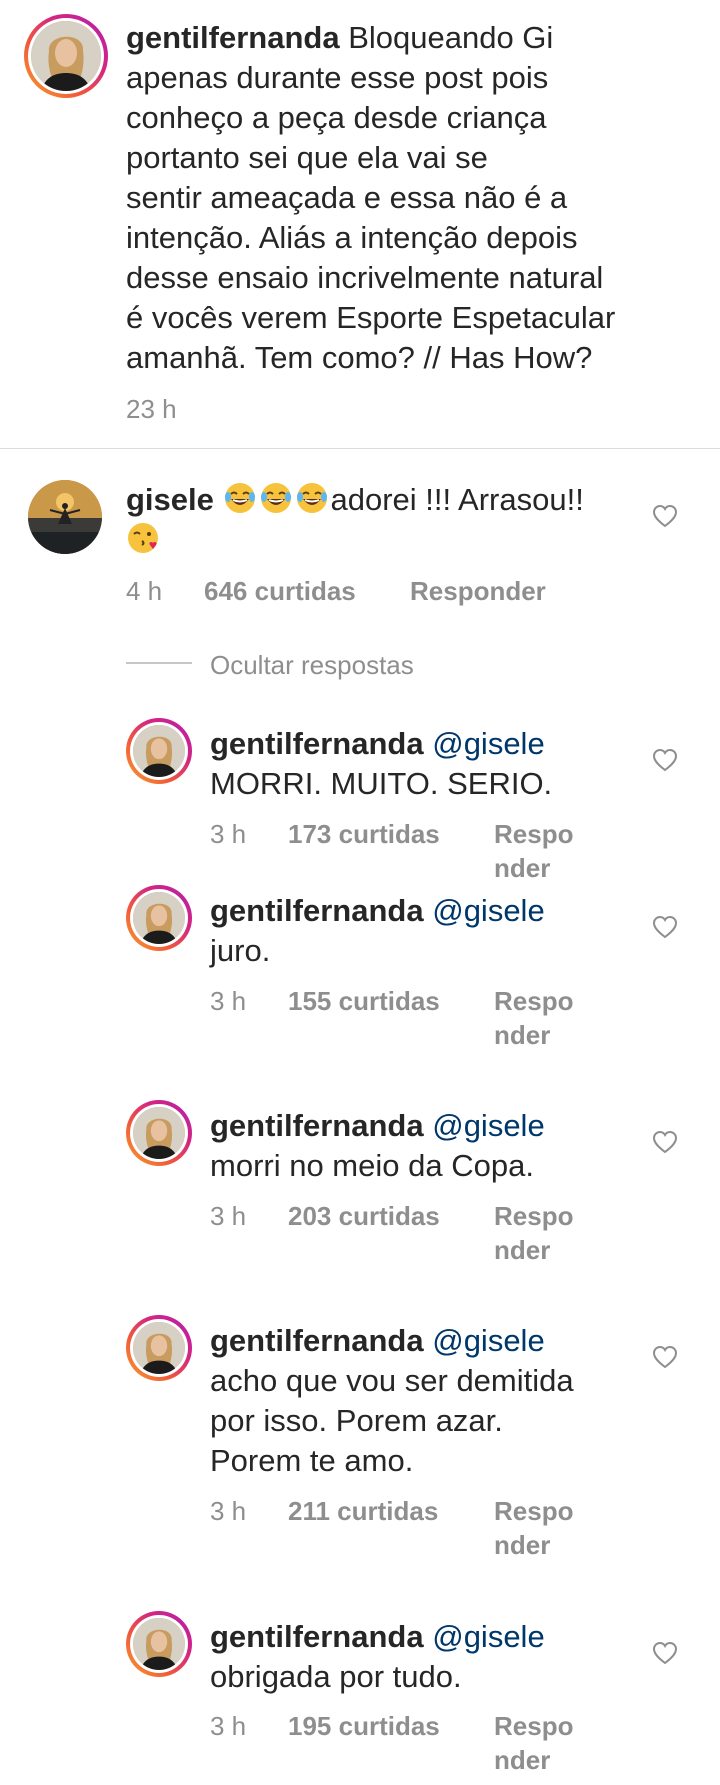 The image size is (720, 1785). Describe the element at coordinates (280, 591) in the screenshot. I see `gisele-likes-count: 646 curtidas` at that location.